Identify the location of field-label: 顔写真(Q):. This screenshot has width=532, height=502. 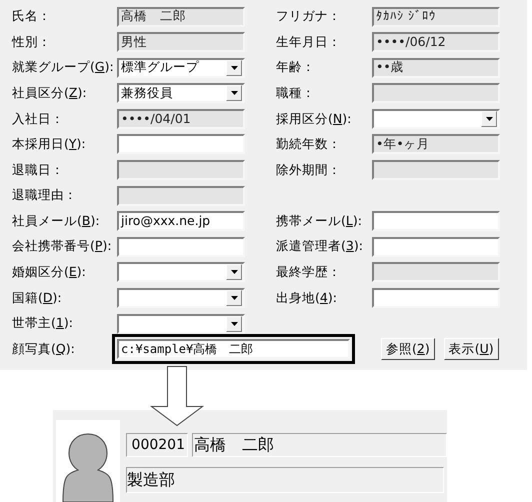
(43, 348).